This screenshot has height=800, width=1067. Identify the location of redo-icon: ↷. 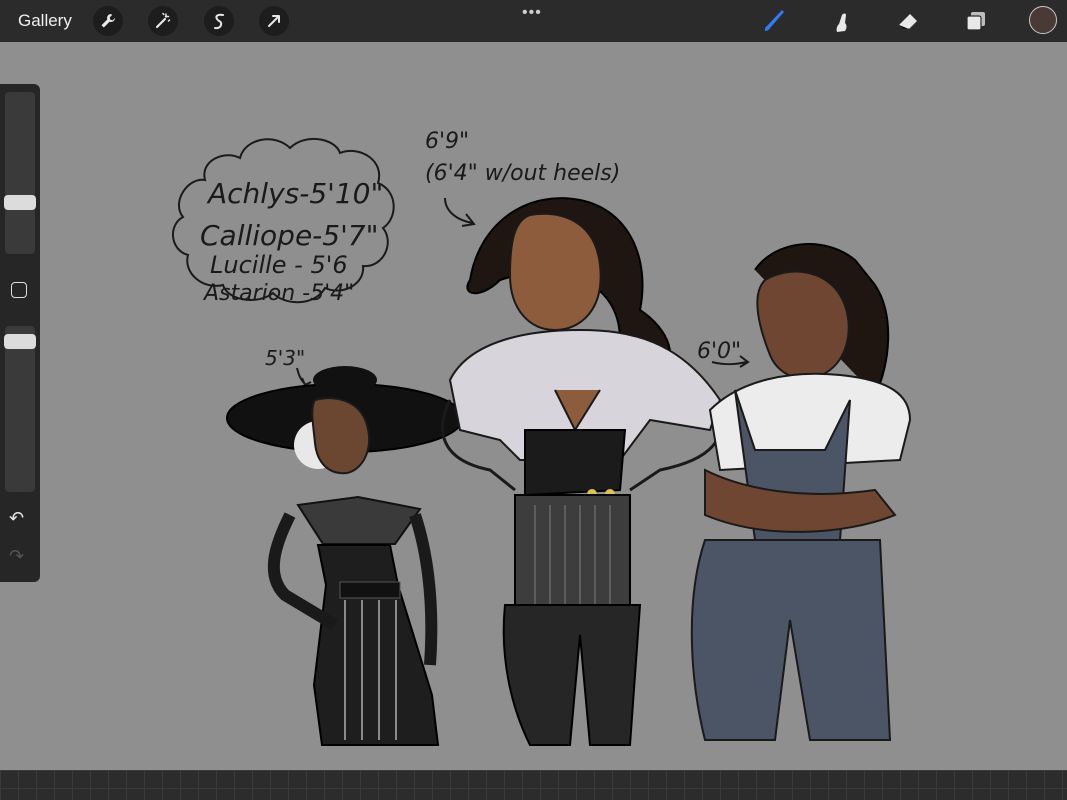
(16, 556).